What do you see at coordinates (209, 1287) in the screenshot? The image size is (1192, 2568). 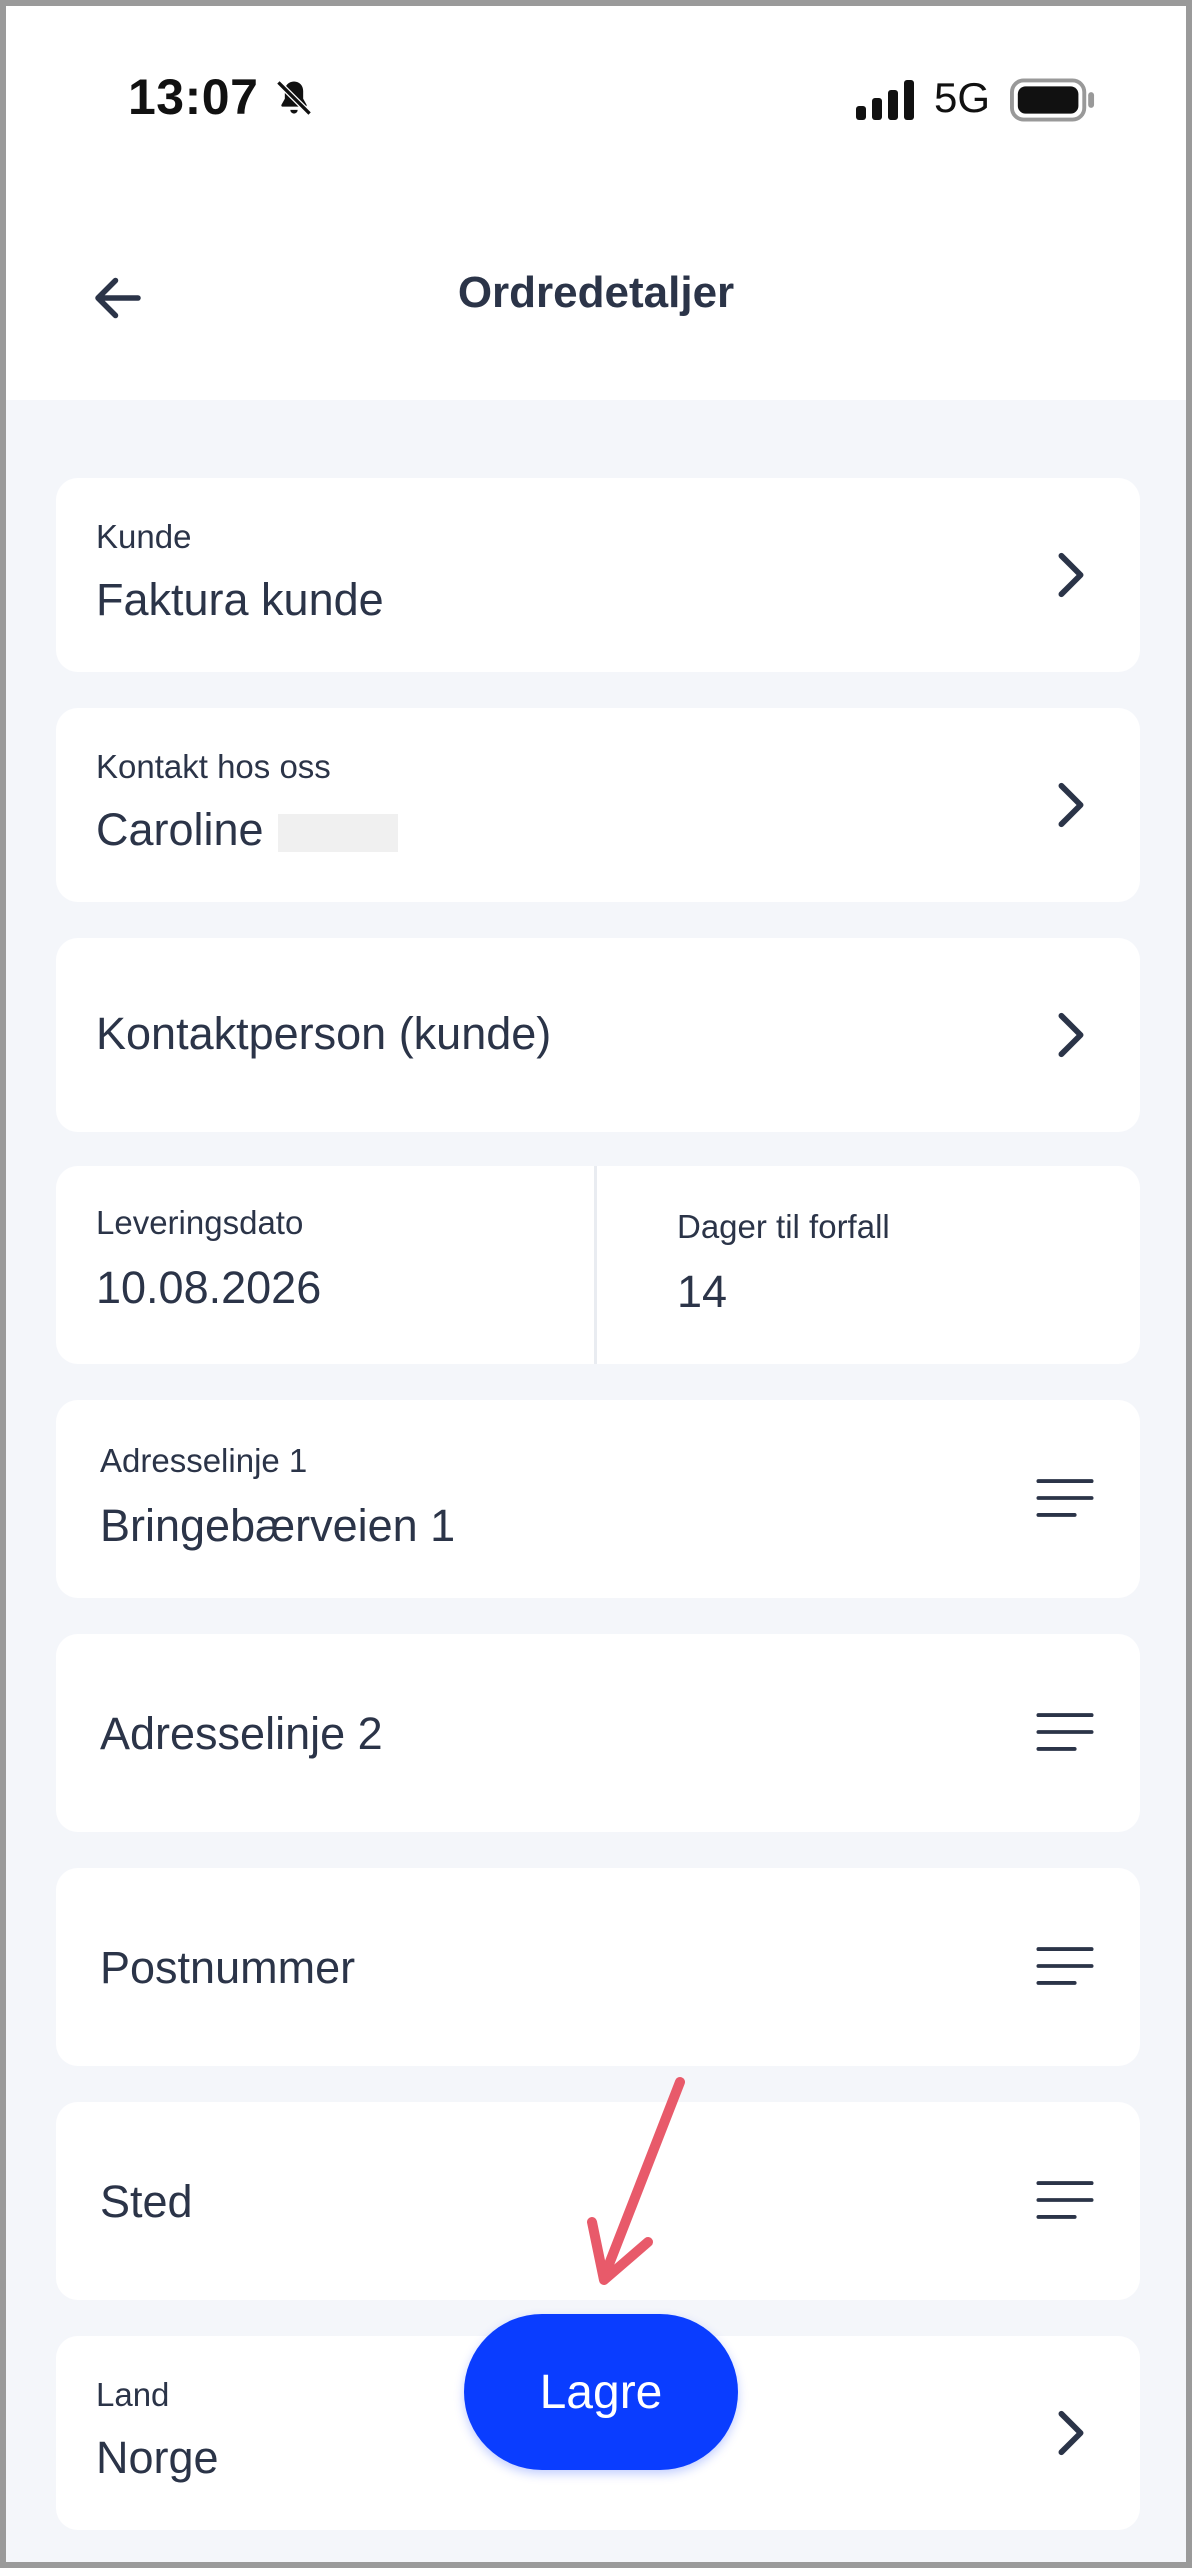 I see `delivery-date-value: 10.08.2026` at bounding box center [209, 1287].